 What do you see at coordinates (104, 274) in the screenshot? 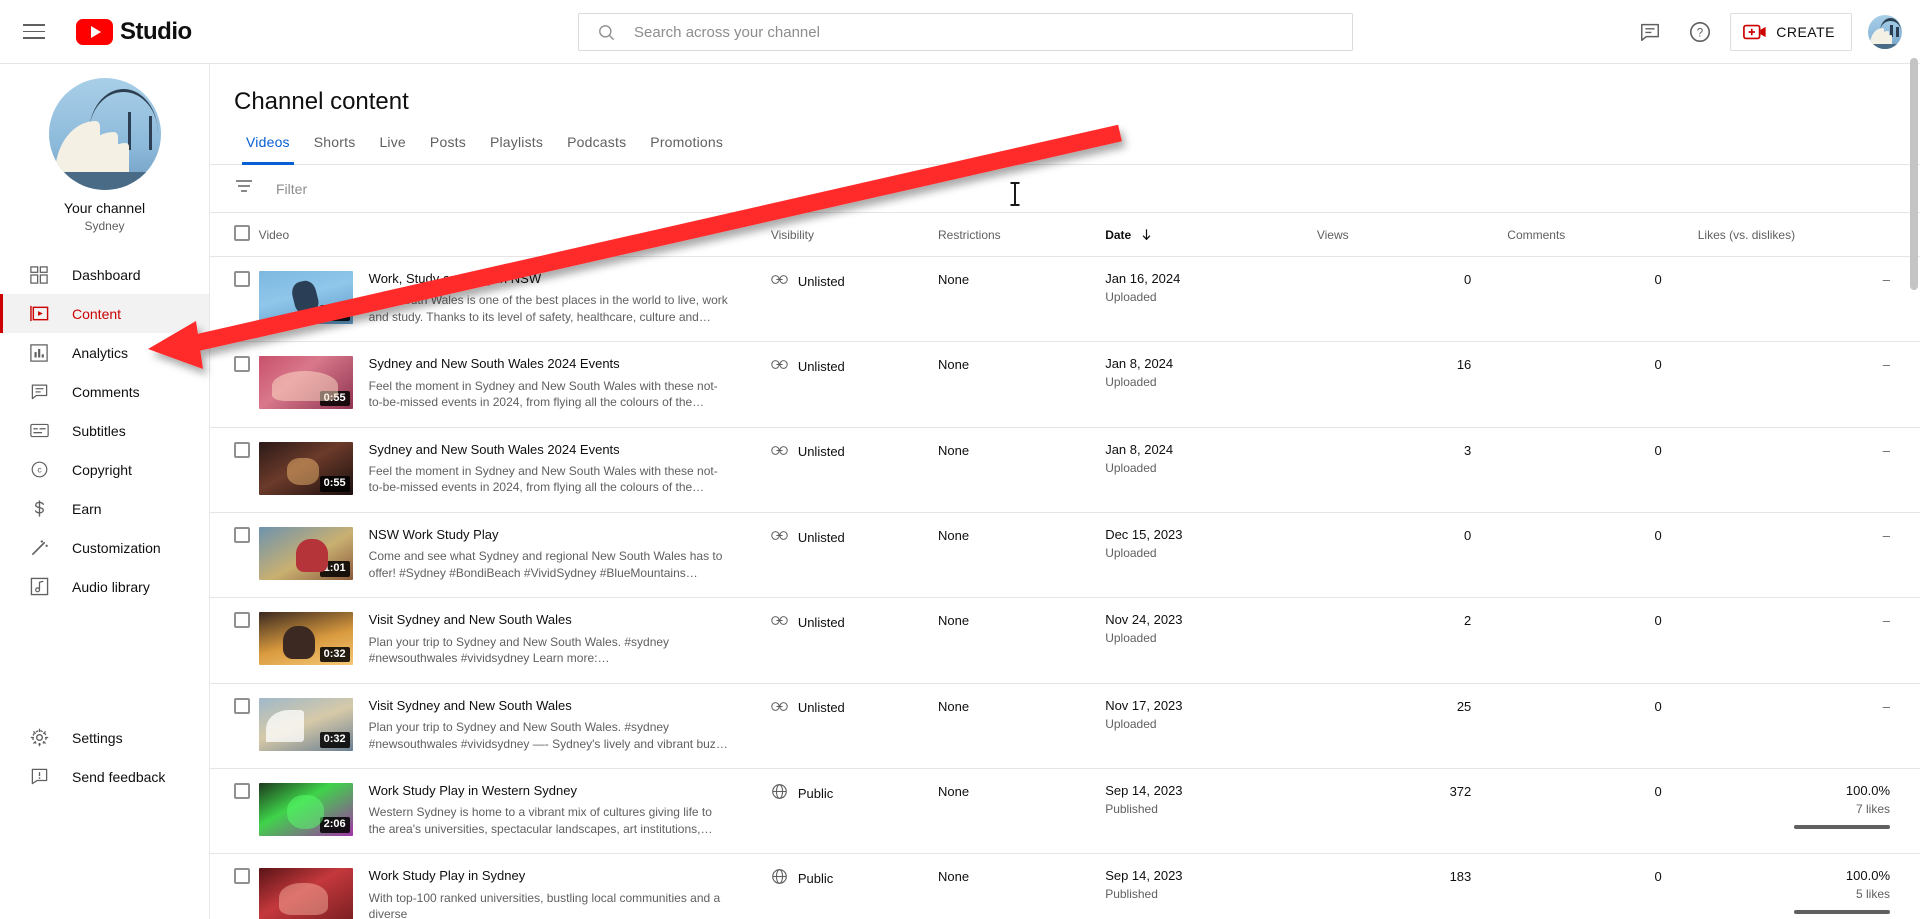
I see `sidebar-item-dashboard: Dashboard` at bounding box center [104, 274].